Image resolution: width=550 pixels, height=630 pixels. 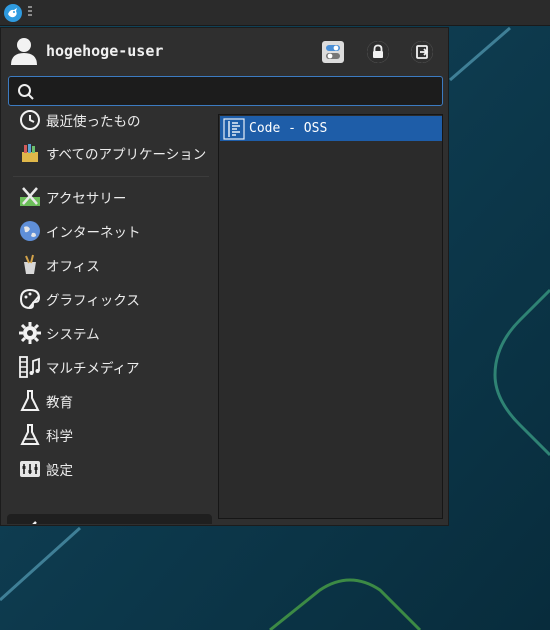 What do you see at coordinates (30, 153) in the screenshot?
I see `all-applications-icon` at bounding box center [30, 153].